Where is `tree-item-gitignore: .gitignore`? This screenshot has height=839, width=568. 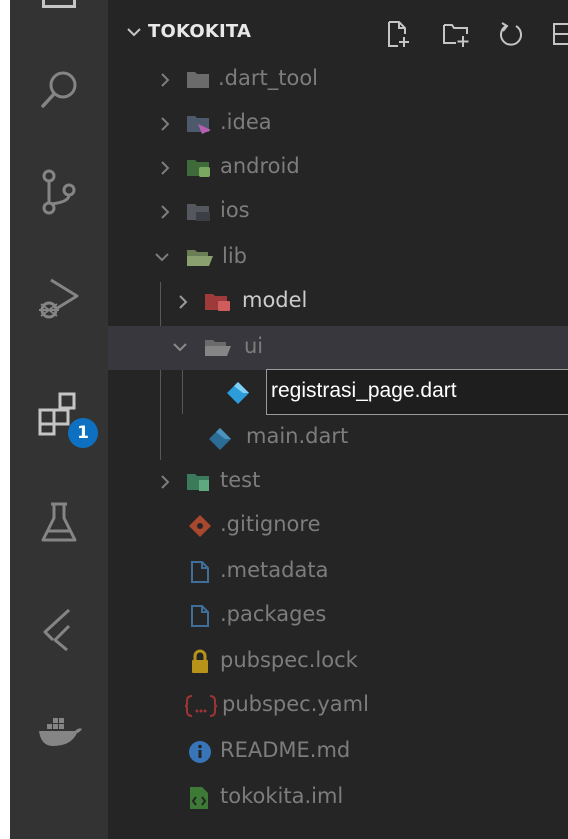
tree-item-gitignore: .gitignore is located at coordinates (338, 526).